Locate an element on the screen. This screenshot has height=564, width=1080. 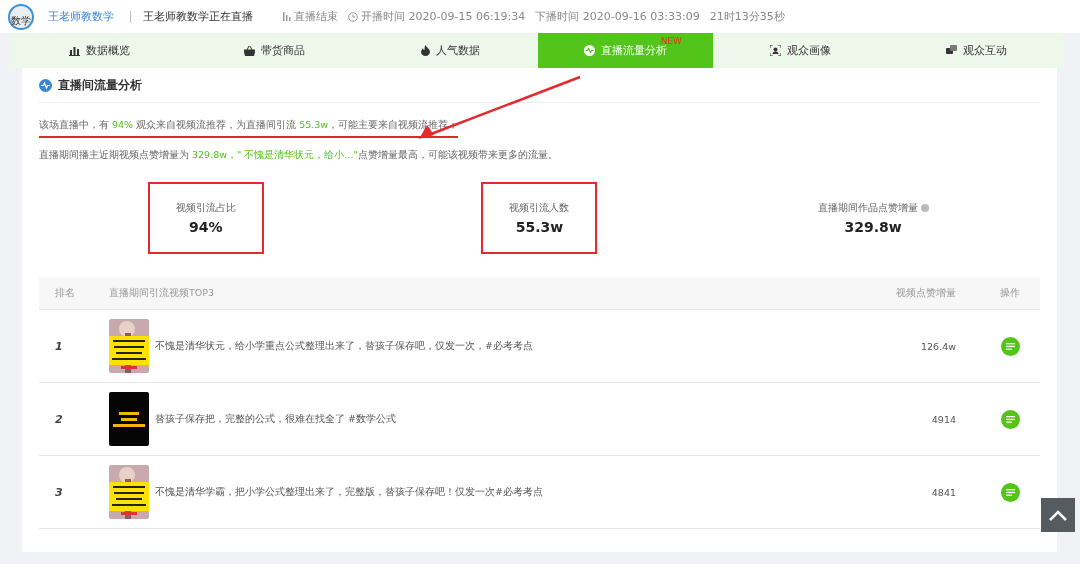
stat-label: 视频引流占比 is located at coordinates (205, 208).